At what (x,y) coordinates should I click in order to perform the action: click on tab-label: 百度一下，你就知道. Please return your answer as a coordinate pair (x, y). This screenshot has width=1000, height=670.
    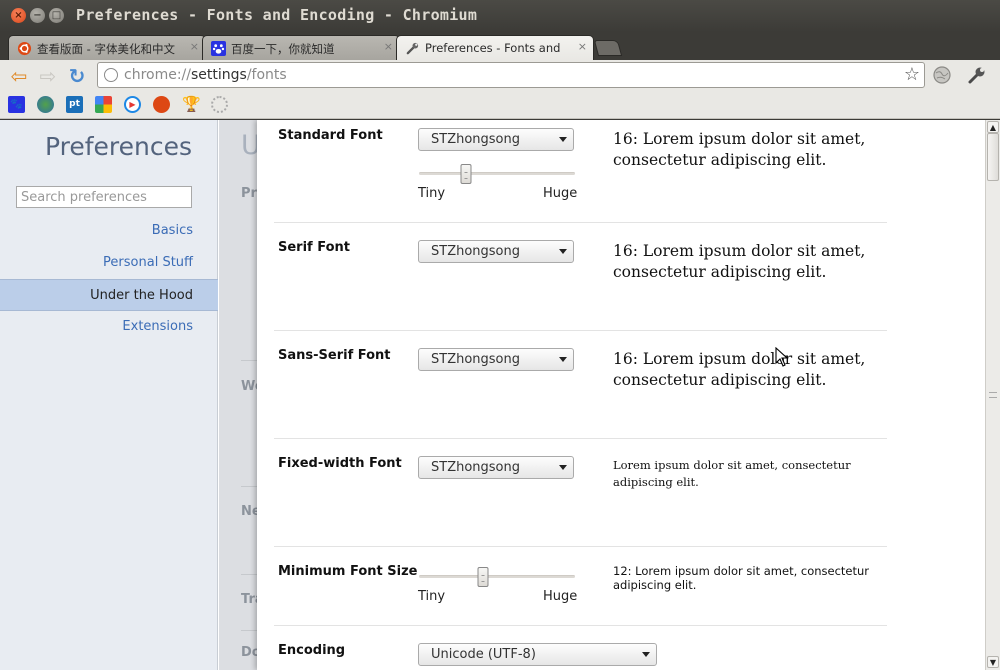
    Looking at the image, I should click on (283, 49).